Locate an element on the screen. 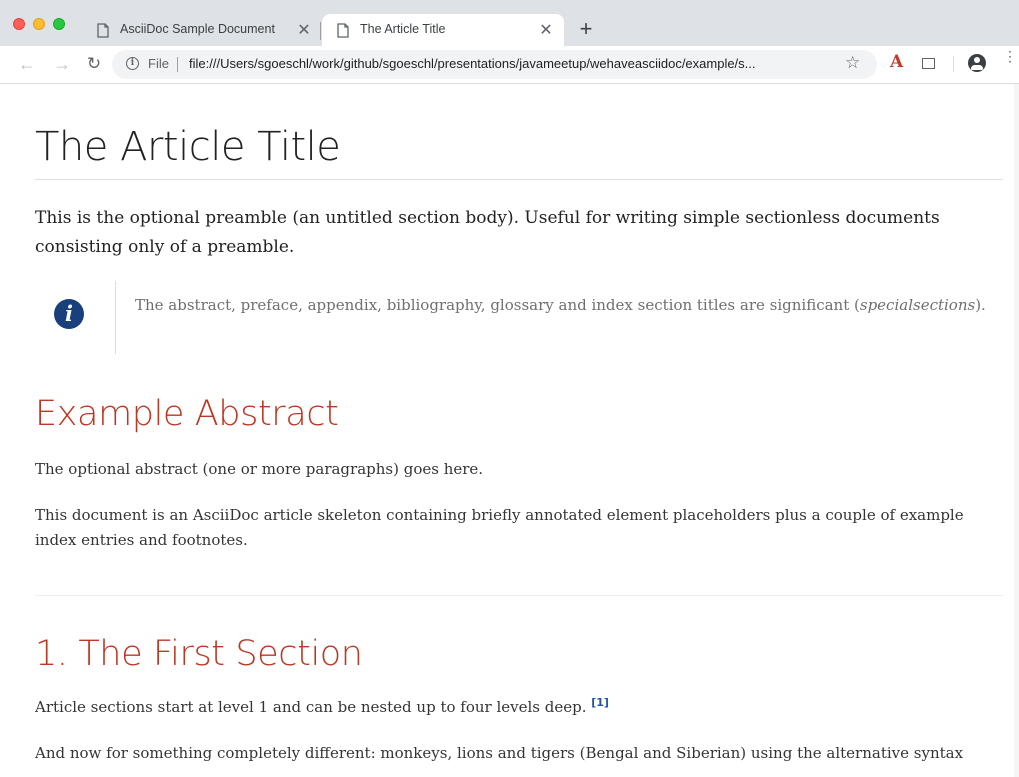 The height and width of the screenshot is (777, 1019). tab-article-title: The Article Title ✕ is located at coordinates (443, 30).